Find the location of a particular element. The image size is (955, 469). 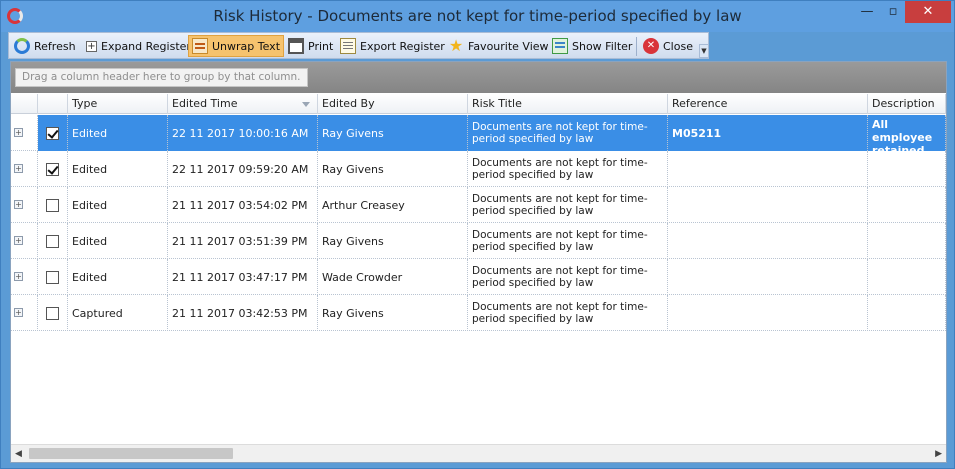

expand-plus-icon: + is located at coordinates (91, 46).